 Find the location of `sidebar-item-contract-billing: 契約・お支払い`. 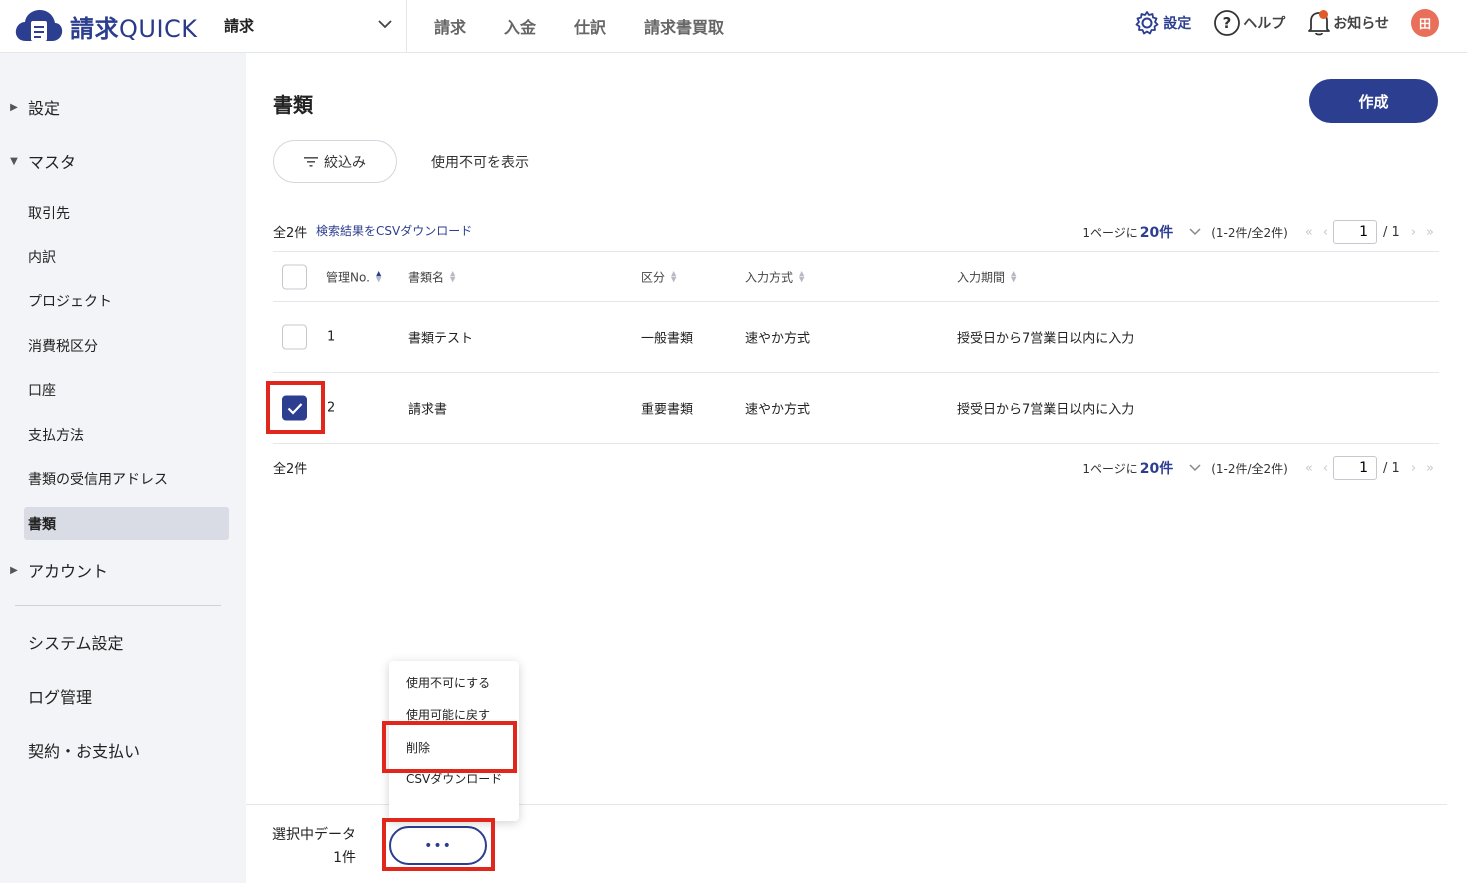

sidebar-item-contract-billing: 契約・お支払い is located at coordinates (84, 750).